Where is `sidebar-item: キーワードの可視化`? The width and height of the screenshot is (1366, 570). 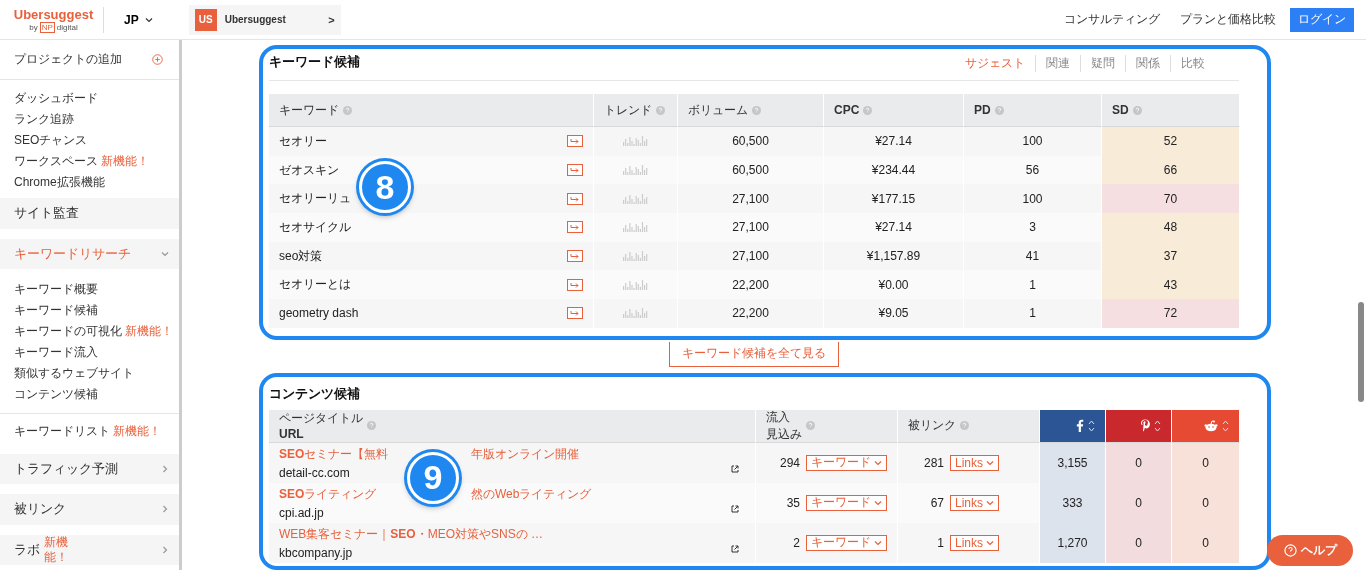
sidebar-item: キーワードの可視化 is located at coordinates (68, 332).